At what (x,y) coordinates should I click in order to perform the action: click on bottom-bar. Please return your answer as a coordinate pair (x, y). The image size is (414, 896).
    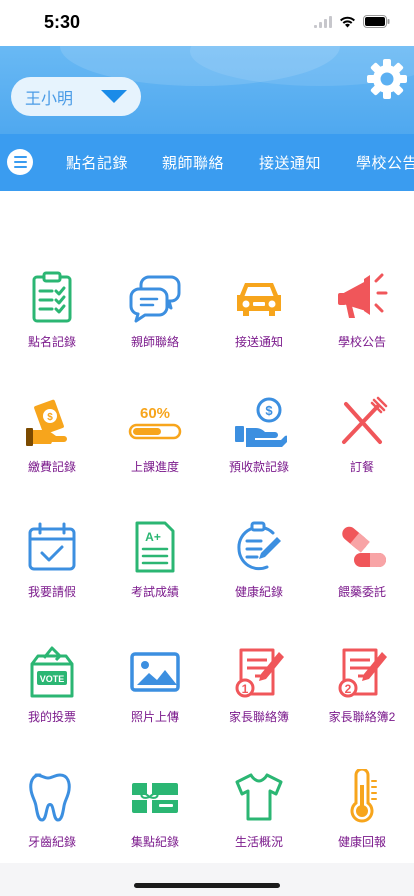
    Looking at the image, I should click on (207, 879).